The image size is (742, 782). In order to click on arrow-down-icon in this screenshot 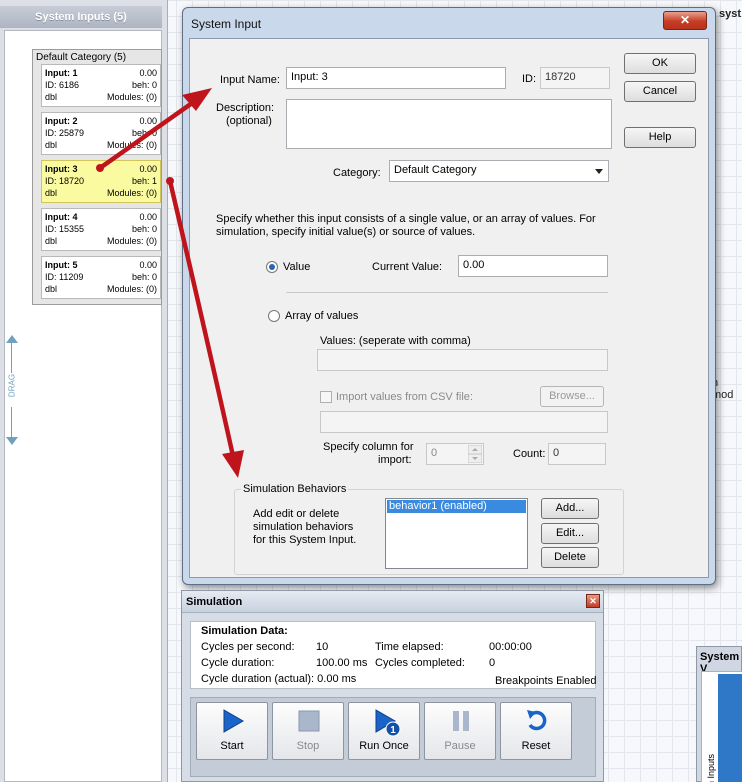, I will do `click(12, 441)`.